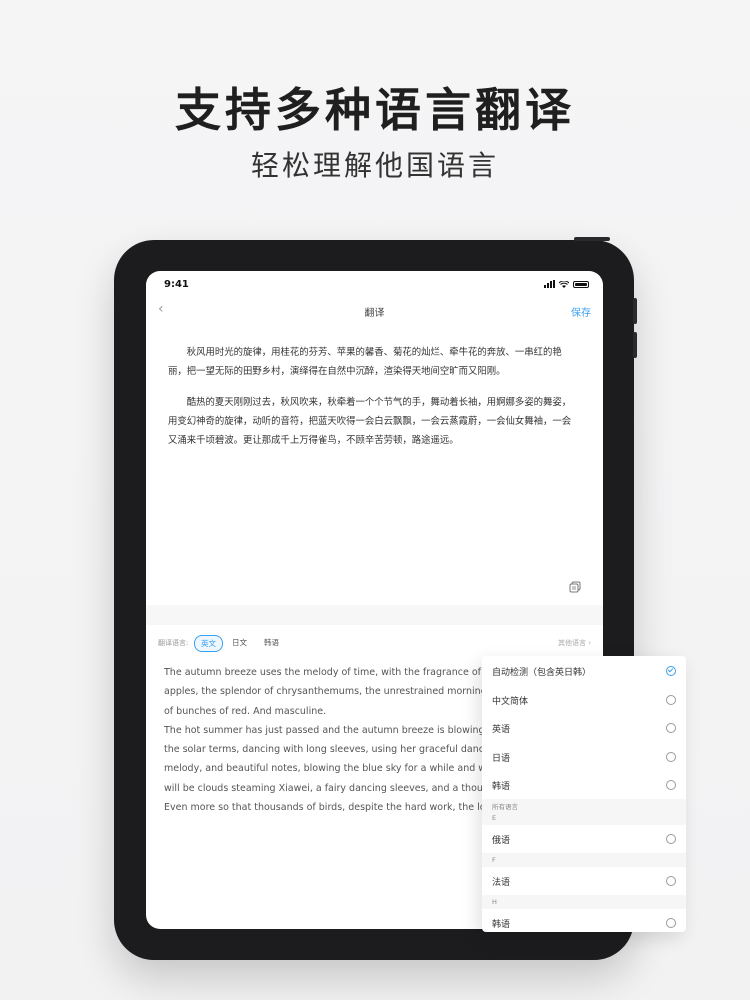 Image resolution: width=750 pixels, height=1000 pixels. I want to click on language-option: 法语, so click(584, 881).